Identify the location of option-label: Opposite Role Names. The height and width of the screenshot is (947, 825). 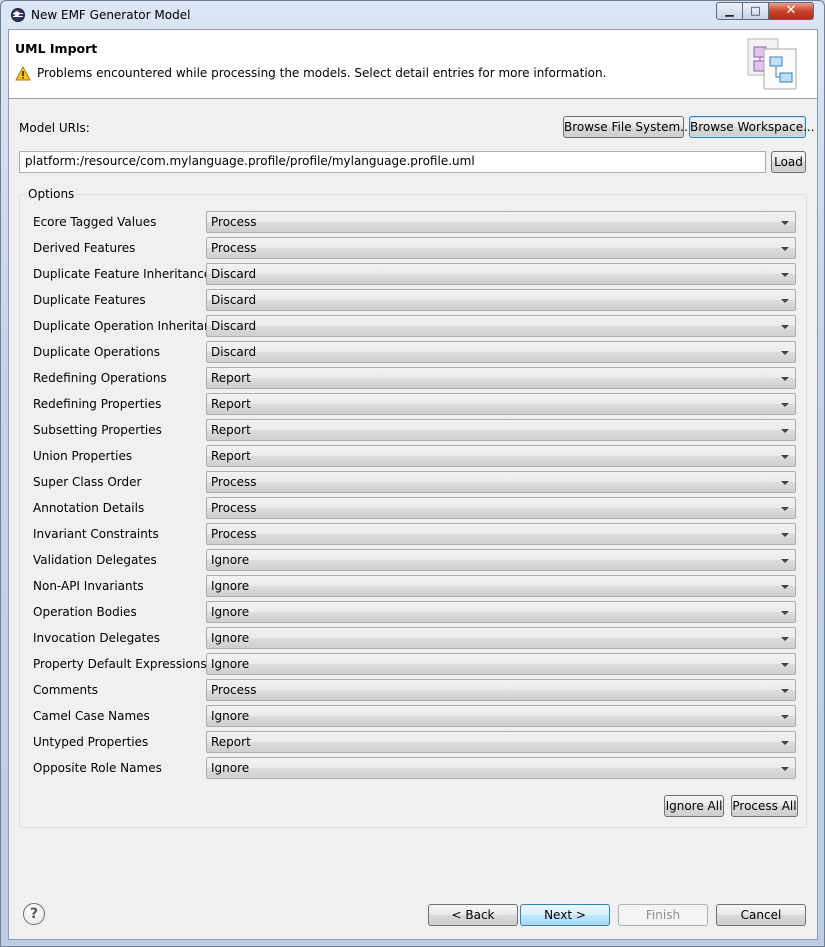
(97, 768).